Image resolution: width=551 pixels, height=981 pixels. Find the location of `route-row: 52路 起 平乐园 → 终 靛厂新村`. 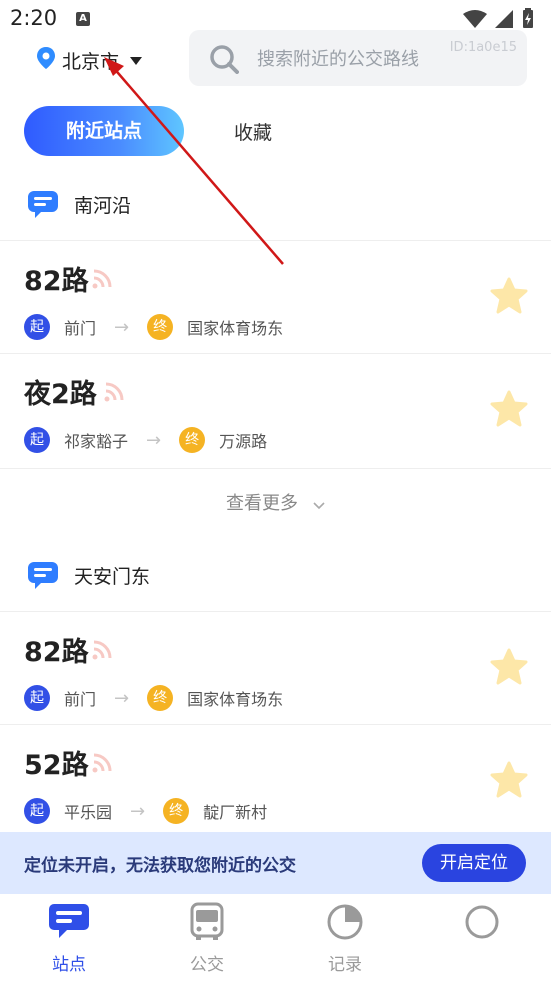

route-row: 52路 起 平乐园 → 终 靛厂新村 is located at coordinates (275, 781).